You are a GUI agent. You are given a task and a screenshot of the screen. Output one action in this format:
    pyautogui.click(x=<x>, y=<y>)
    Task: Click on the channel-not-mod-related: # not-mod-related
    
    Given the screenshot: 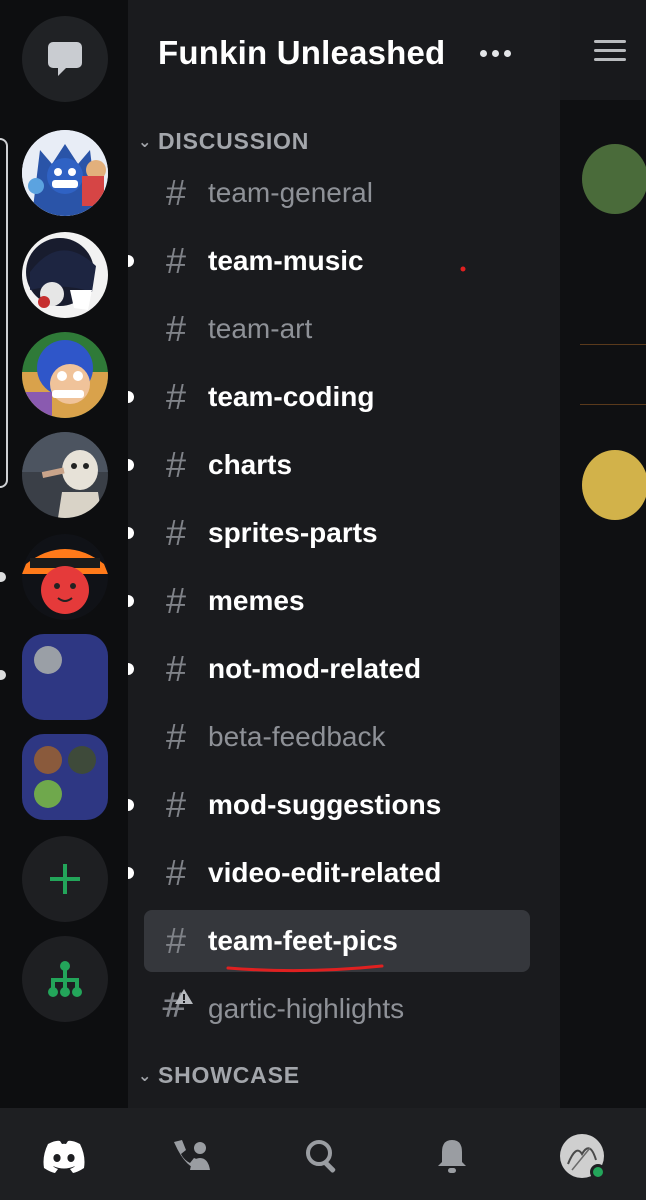 What is the action you would take?
    pyautogui.click(x=329, y=669)
    